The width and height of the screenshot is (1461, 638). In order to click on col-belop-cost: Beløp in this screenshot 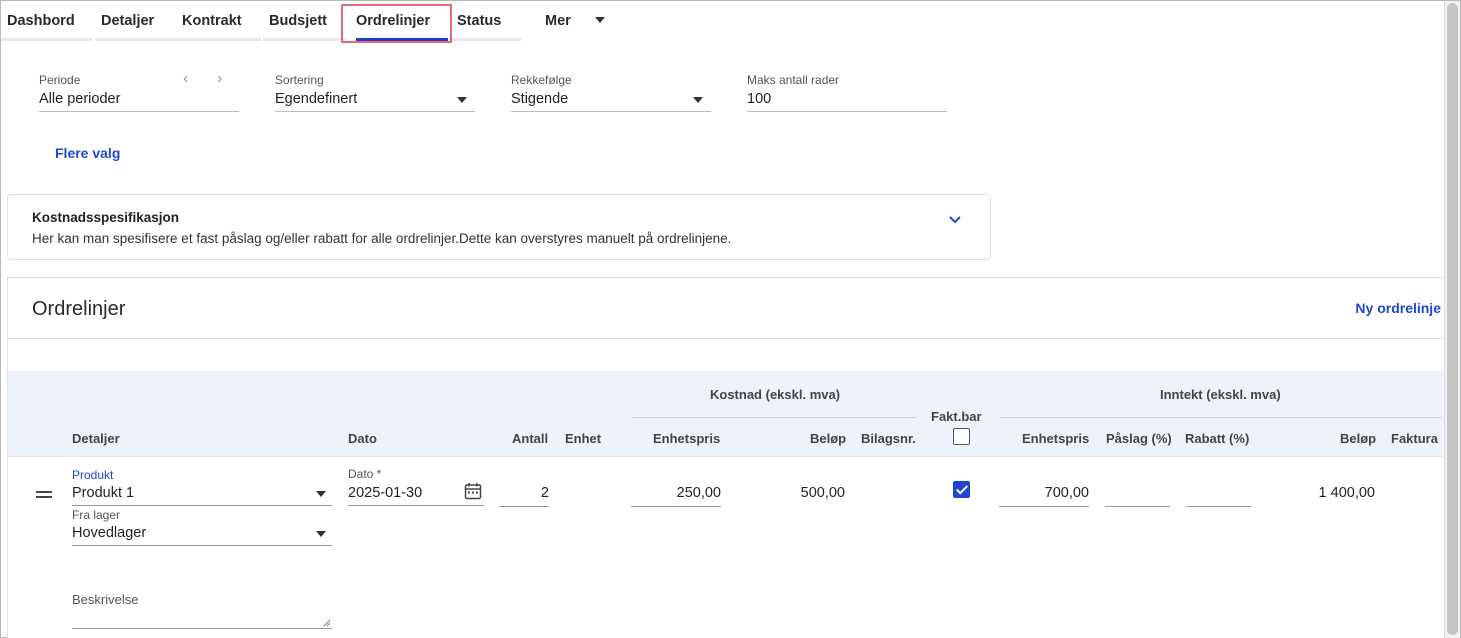, I will do `click(828, 438)`.